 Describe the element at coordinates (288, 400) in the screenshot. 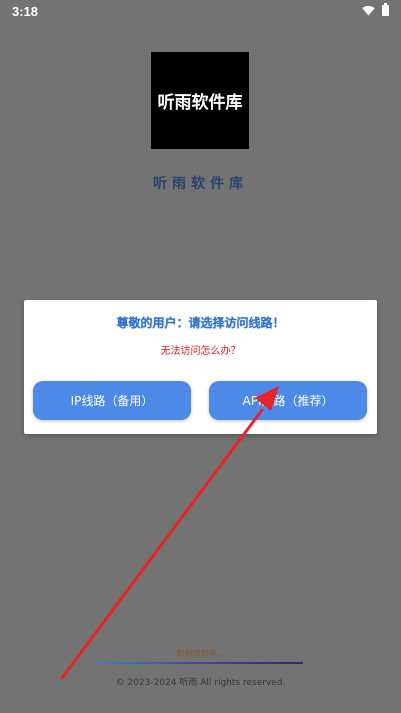

I see `api-route-button: API线路（推荐）` at that location.